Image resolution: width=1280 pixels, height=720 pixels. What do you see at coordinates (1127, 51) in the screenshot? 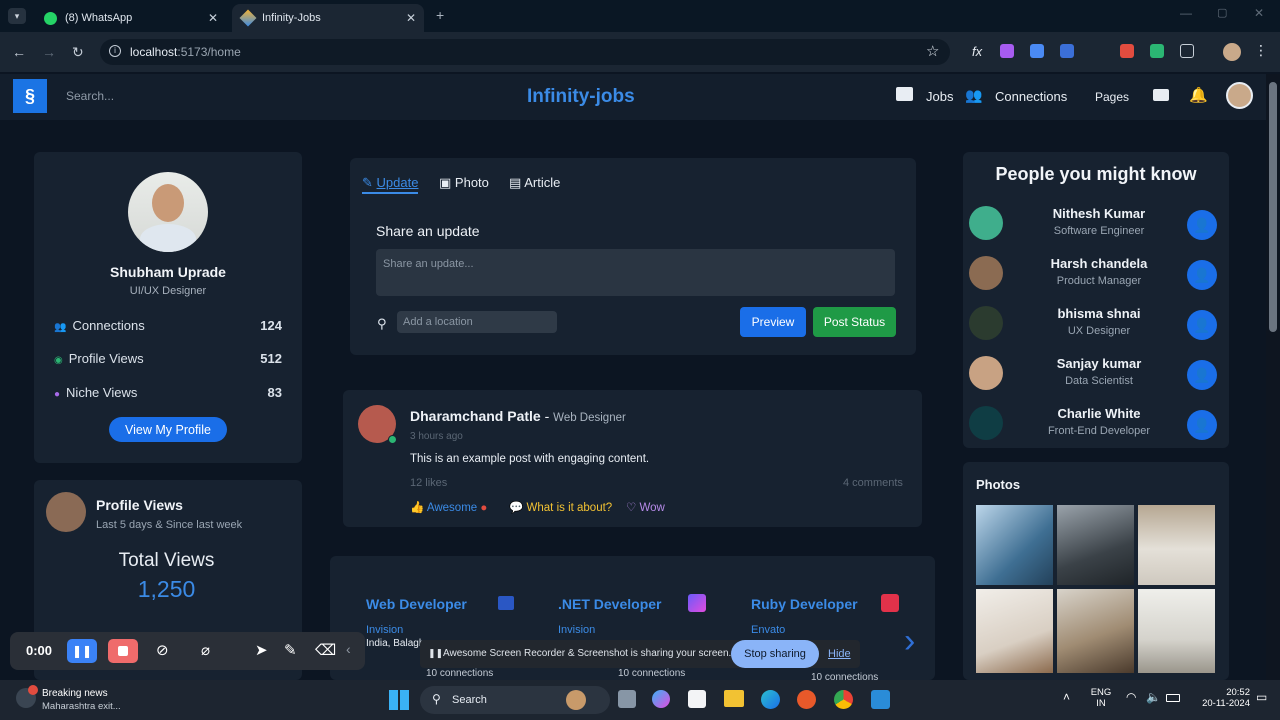
I see `extension-recorder-icon` at bounding box center [1127, 51].